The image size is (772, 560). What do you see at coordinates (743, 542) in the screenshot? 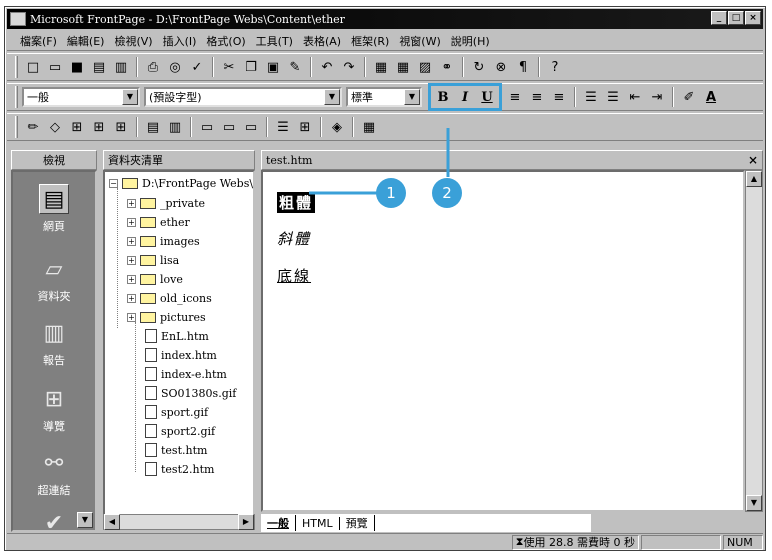
I see `status-num: NUM` at bounding box center [743, 542].